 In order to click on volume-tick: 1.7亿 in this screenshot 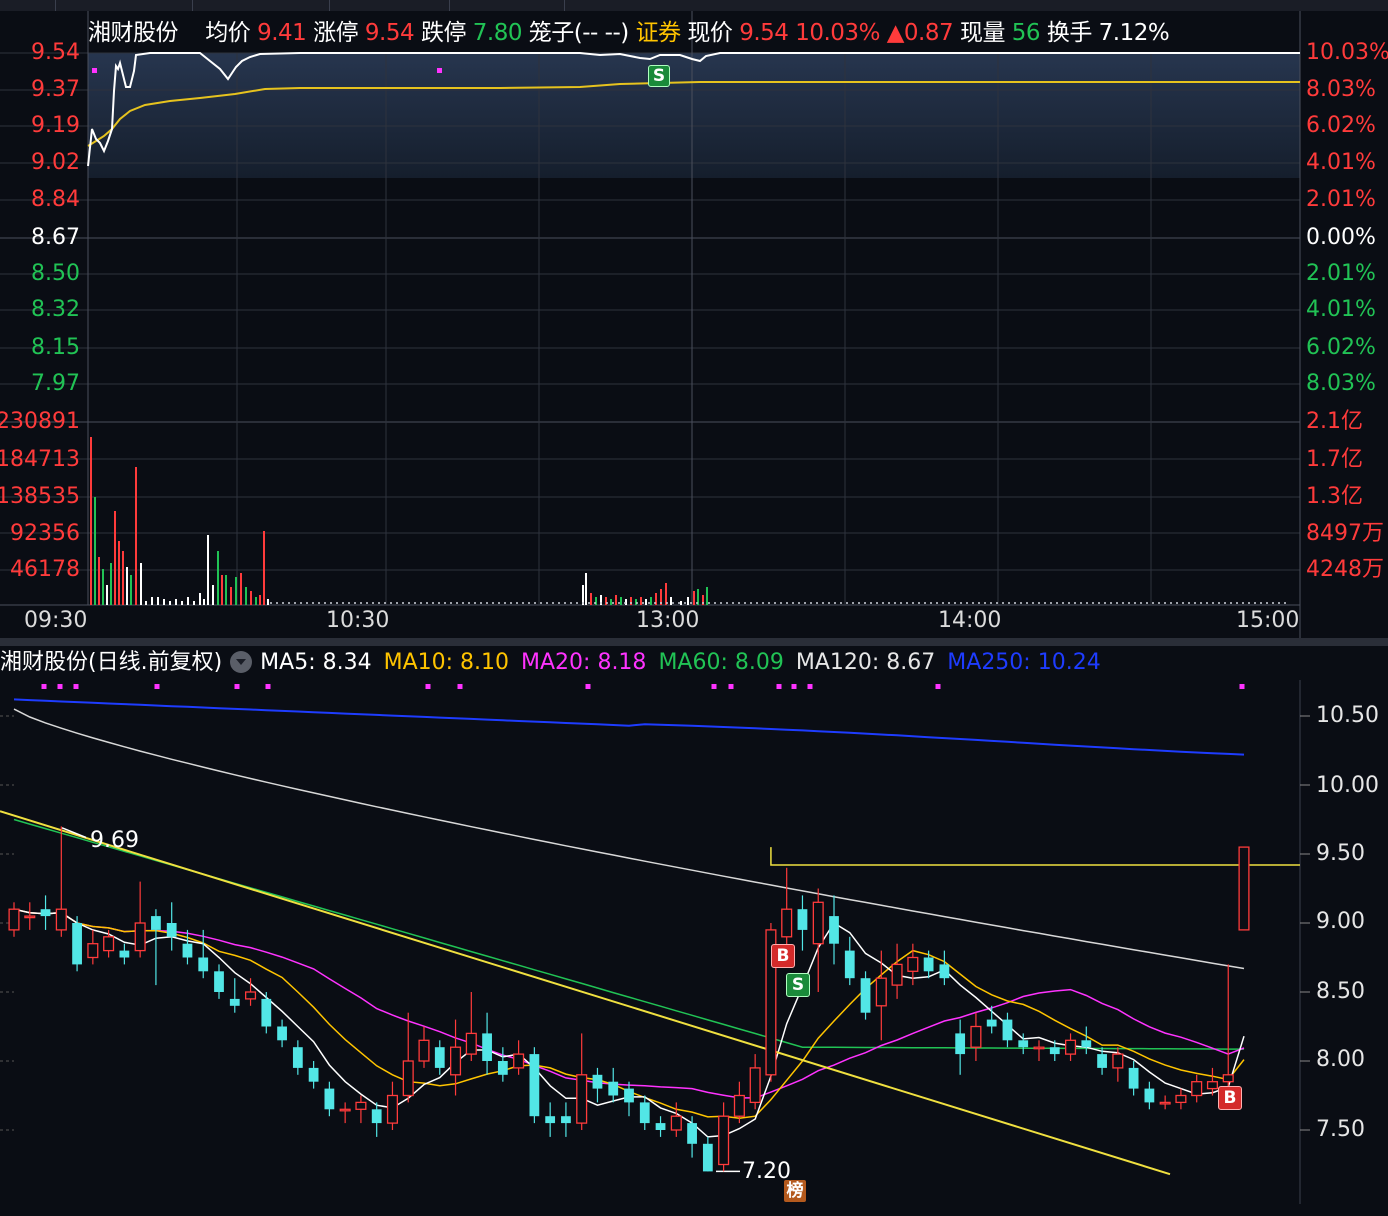, I will do `click(1334, 459)`.